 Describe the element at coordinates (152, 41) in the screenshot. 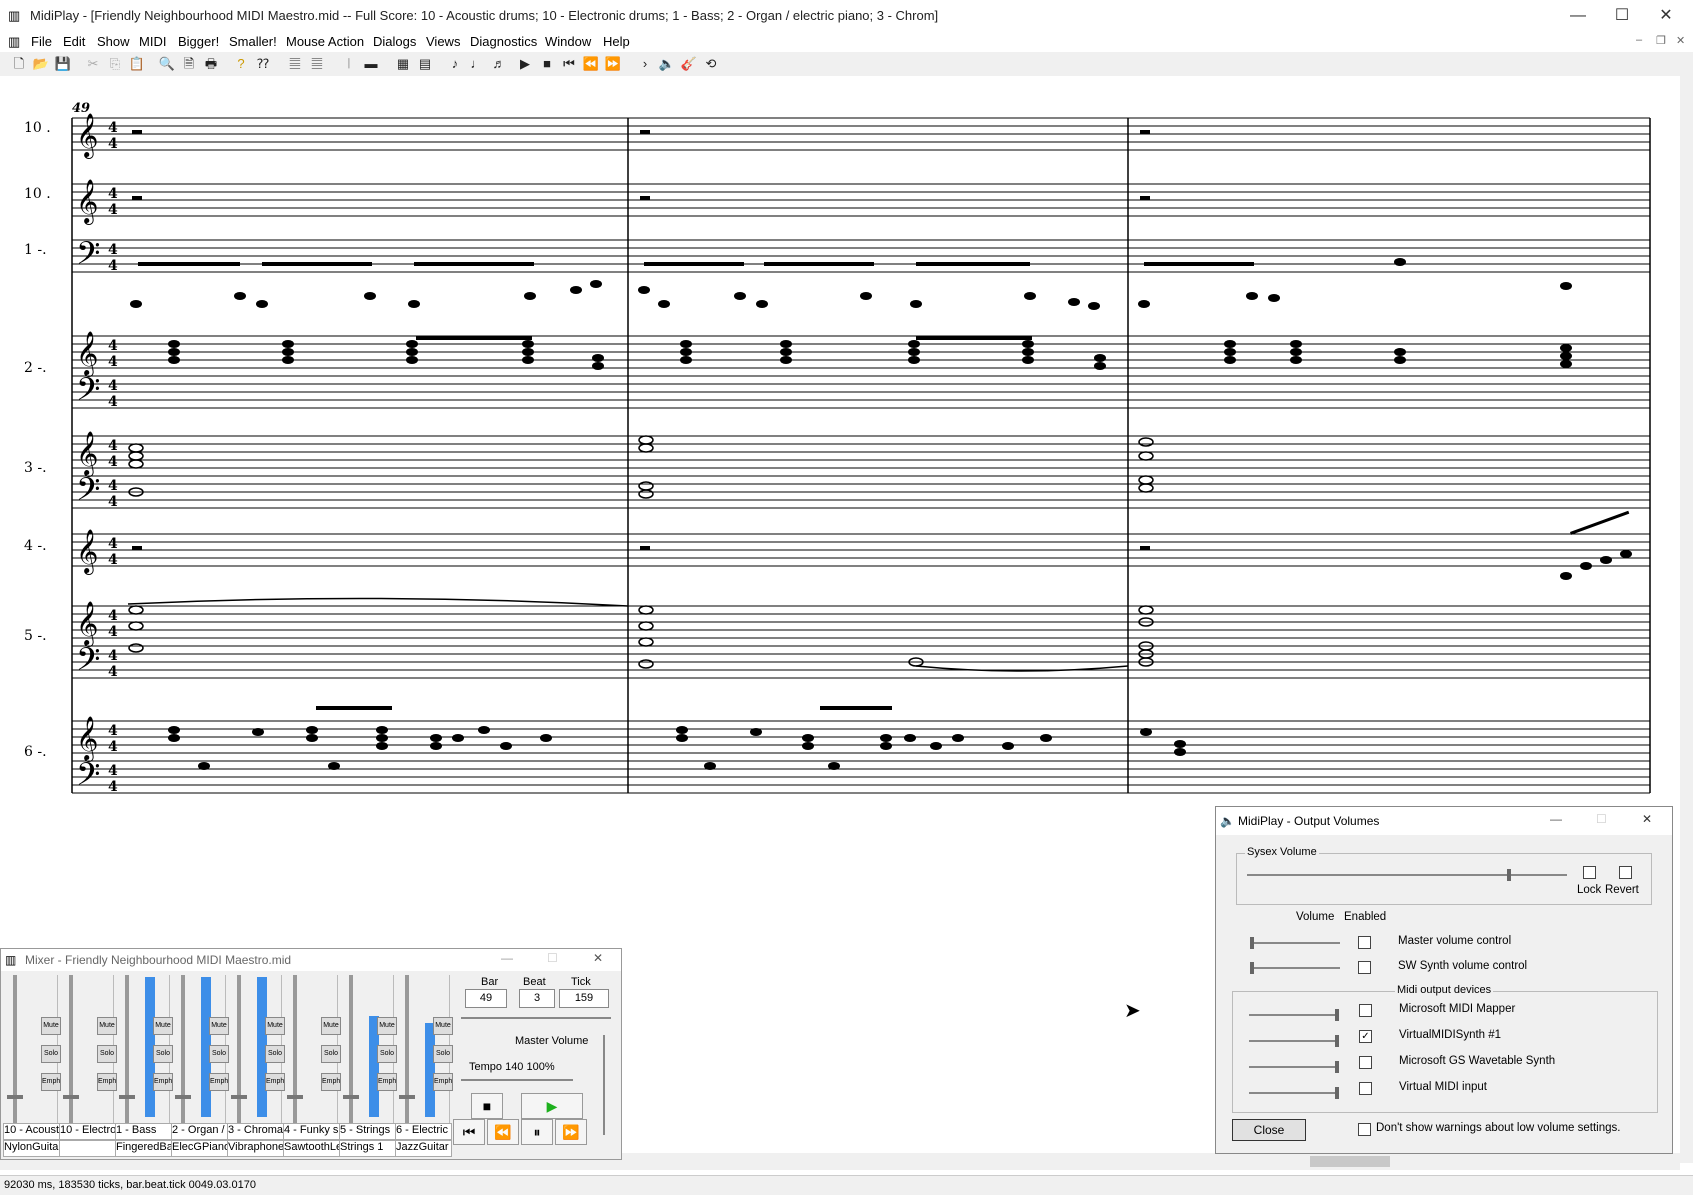

I see `menu-midi: MIDI` at that location.